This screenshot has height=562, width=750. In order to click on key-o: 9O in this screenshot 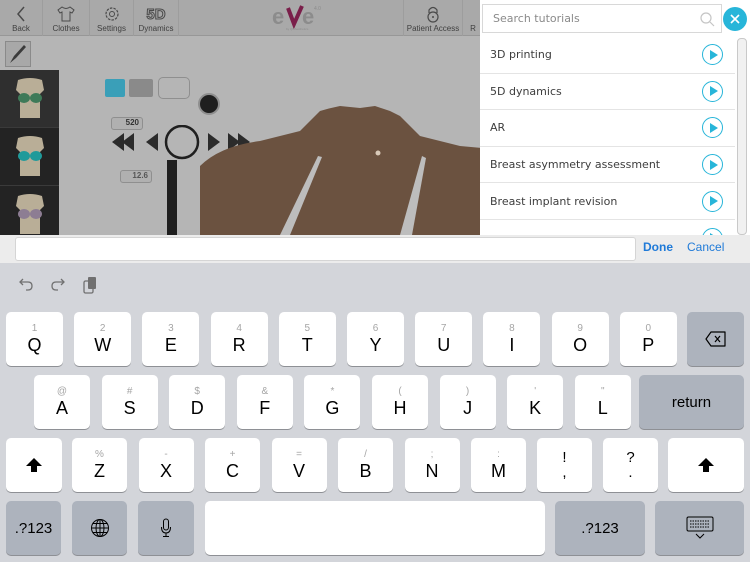, I will do `click(580, 339)`.